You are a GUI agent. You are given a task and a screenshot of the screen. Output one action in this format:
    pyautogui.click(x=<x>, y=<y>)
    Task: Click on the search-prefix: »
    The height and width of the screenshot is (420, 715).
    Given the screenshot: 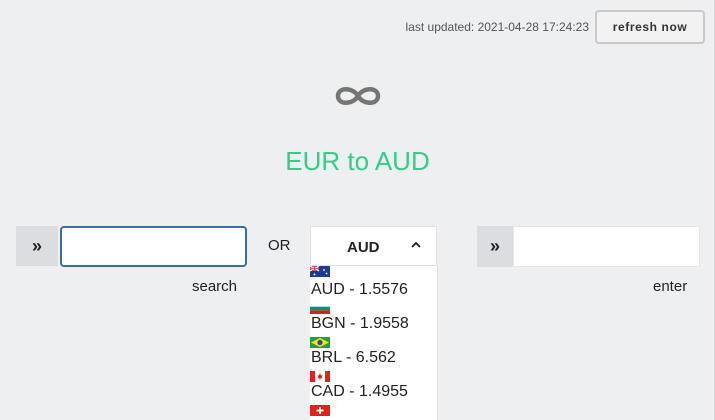 What is the action you would take?
    pyautogui.click(x=37, y=246)
    